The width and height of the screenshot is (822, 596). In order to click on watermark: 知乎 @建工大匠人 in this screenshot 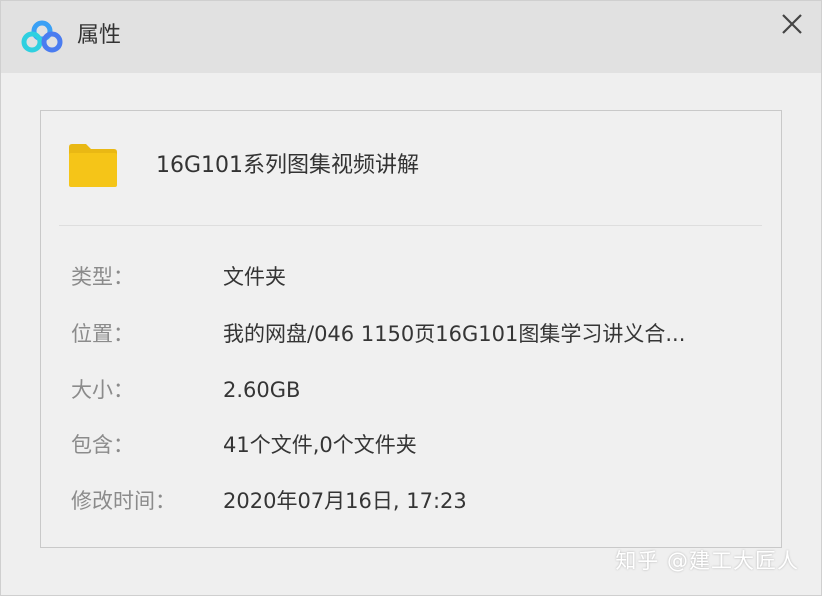, I will do `click(707, 561)`.